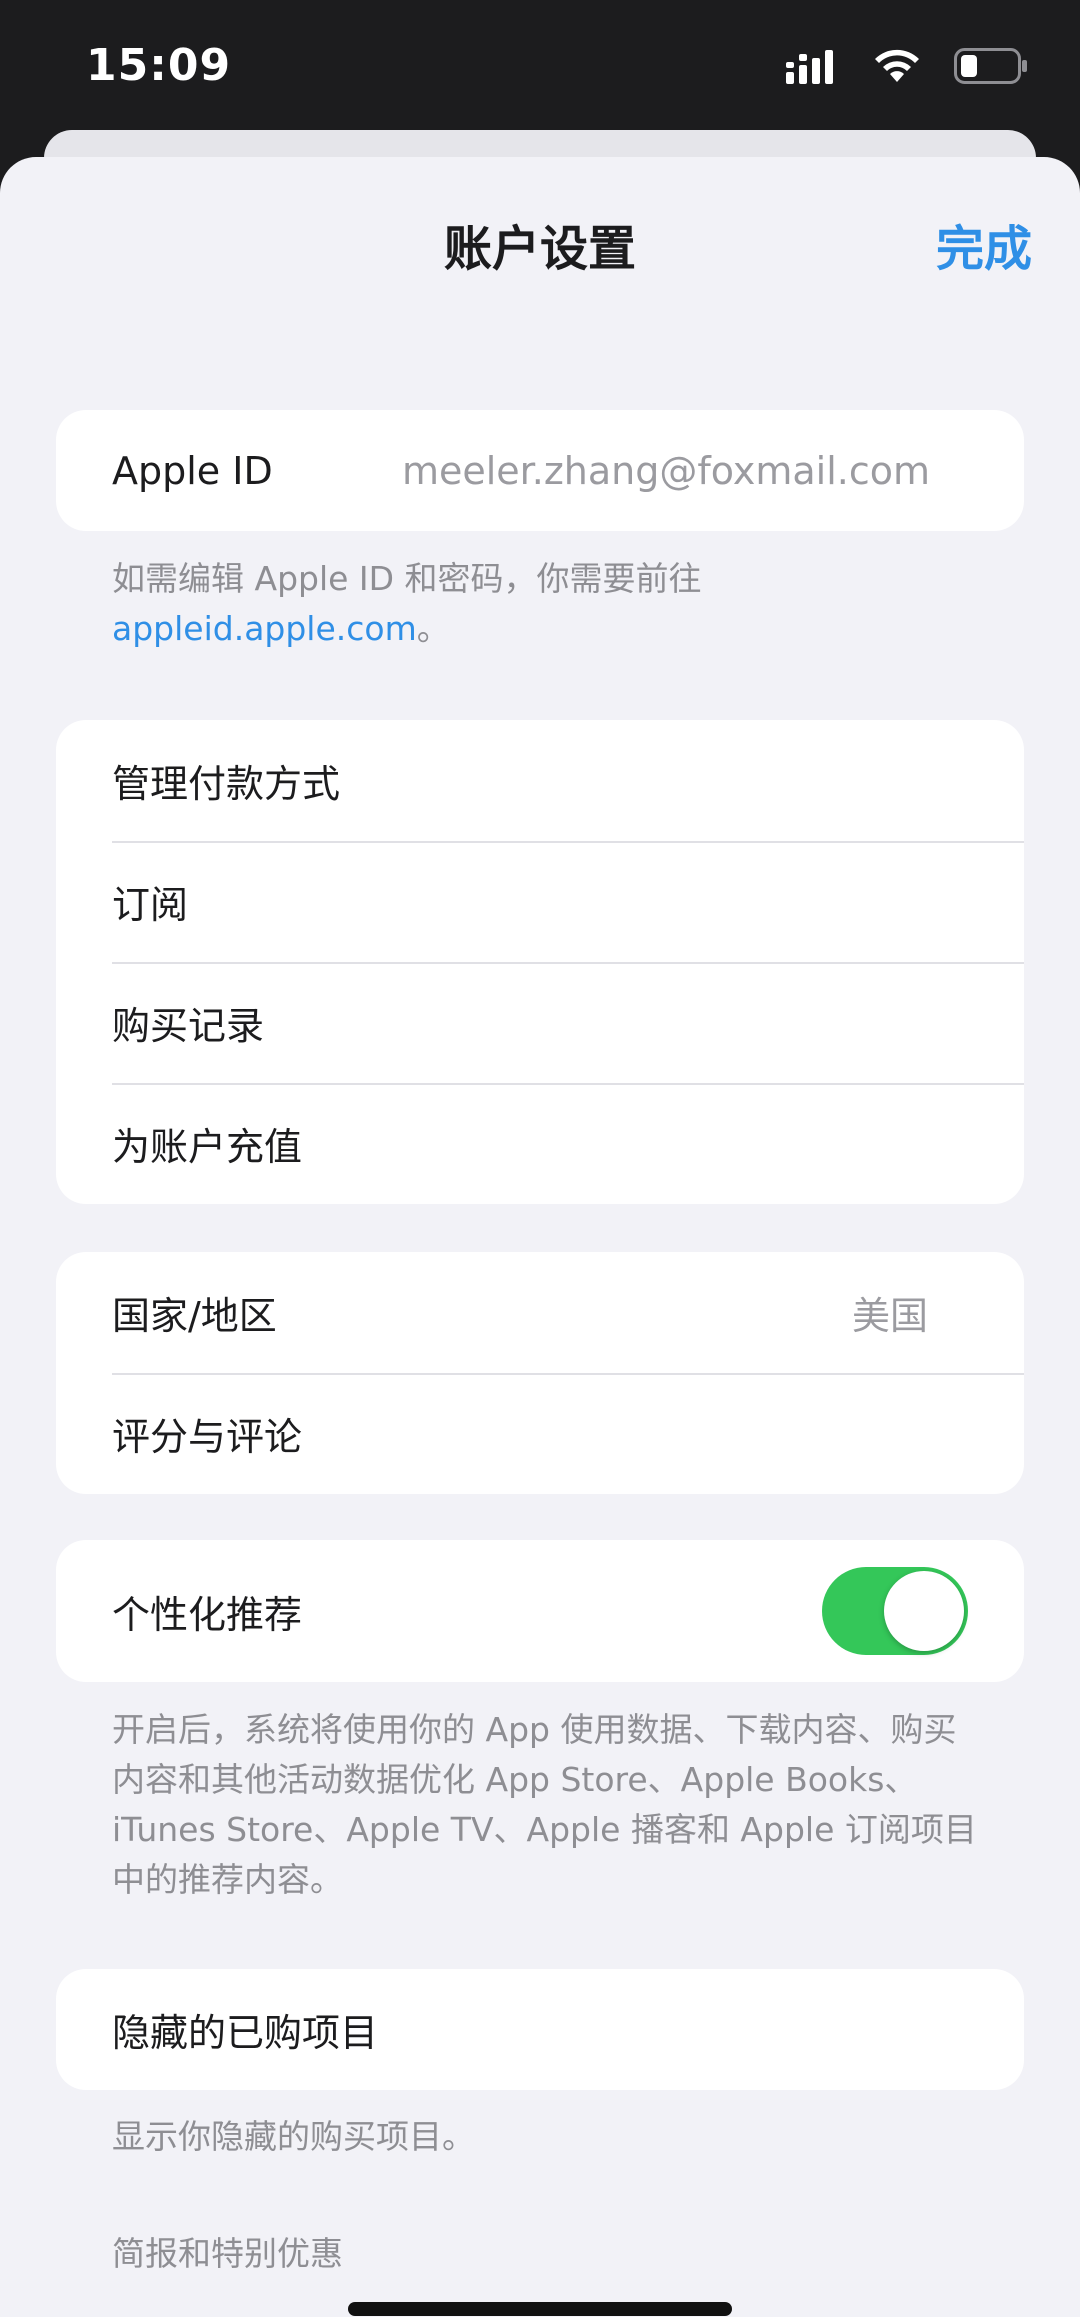  I want to click on personalized-recommendations-toggle, so click(895, 1611).